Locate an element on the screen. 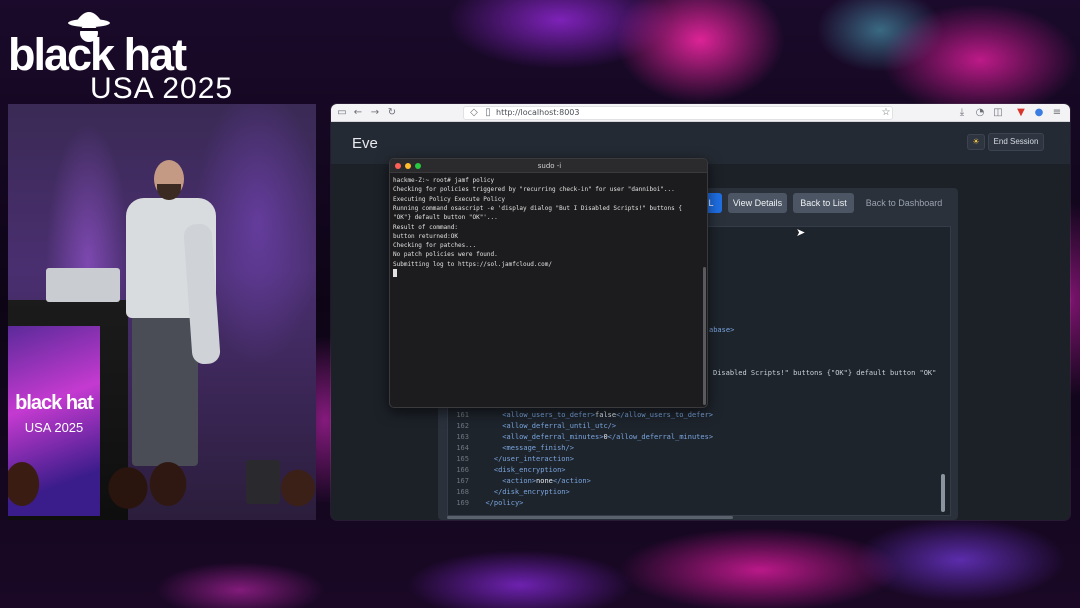 The height and width of the screenshot is (608, 1080). code-fragment-database: abase> is located at coordinates (722, 330).